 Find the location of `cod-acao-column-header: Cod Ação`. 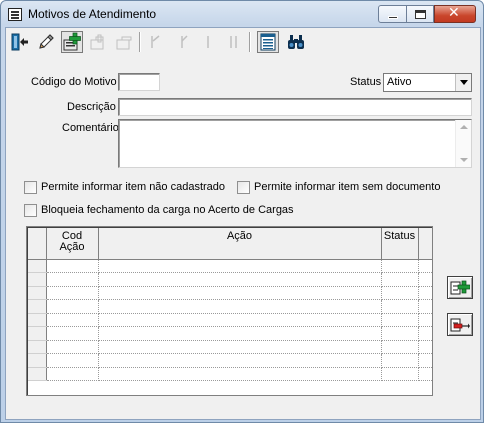

cod-acao-column-header: Cod Ação is located at coordinates (72, 244).